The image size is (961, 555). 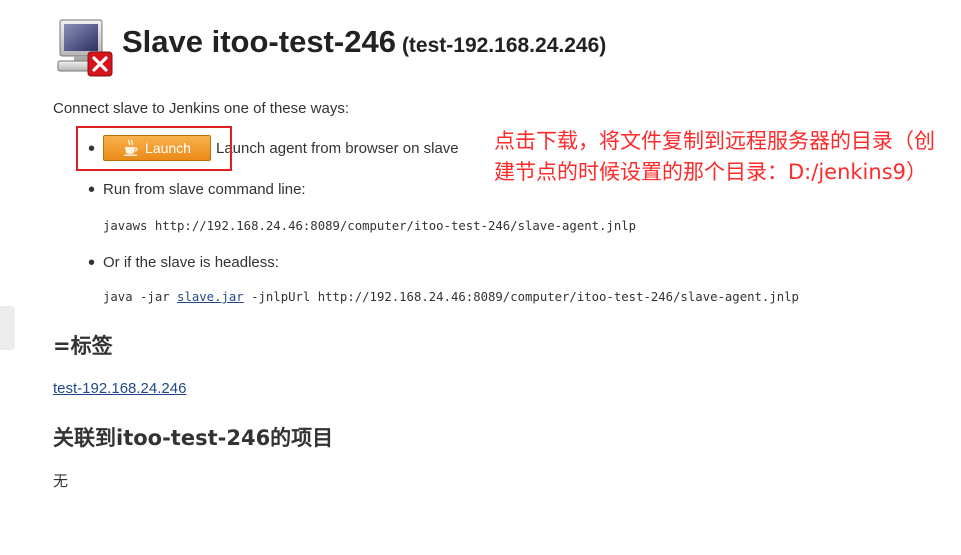 I want to click on page-header: Slave itoo-test-246 (test-192.168.24.246), so click(x=330, y=48).